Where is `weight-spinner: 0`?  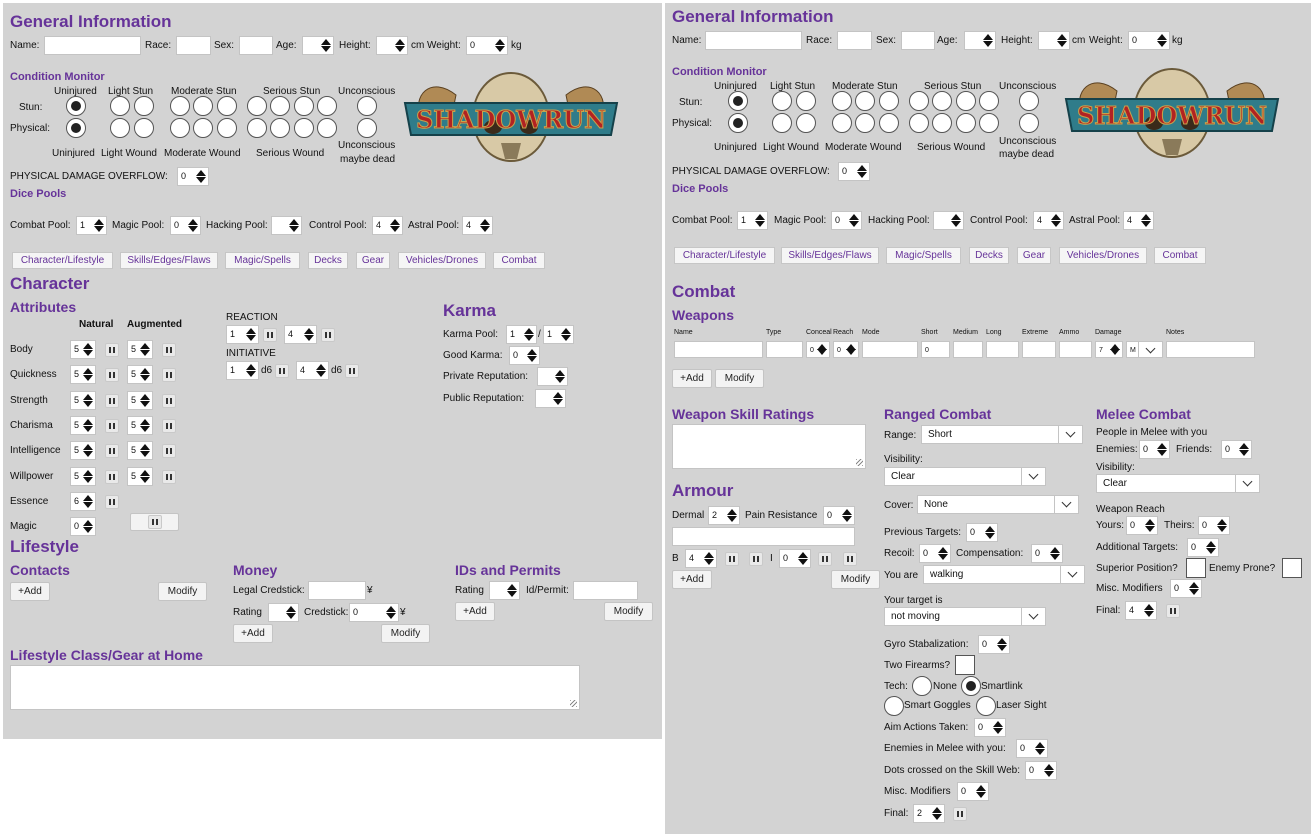 weight-spinner: 0 is located at coordinates (1149, 40).